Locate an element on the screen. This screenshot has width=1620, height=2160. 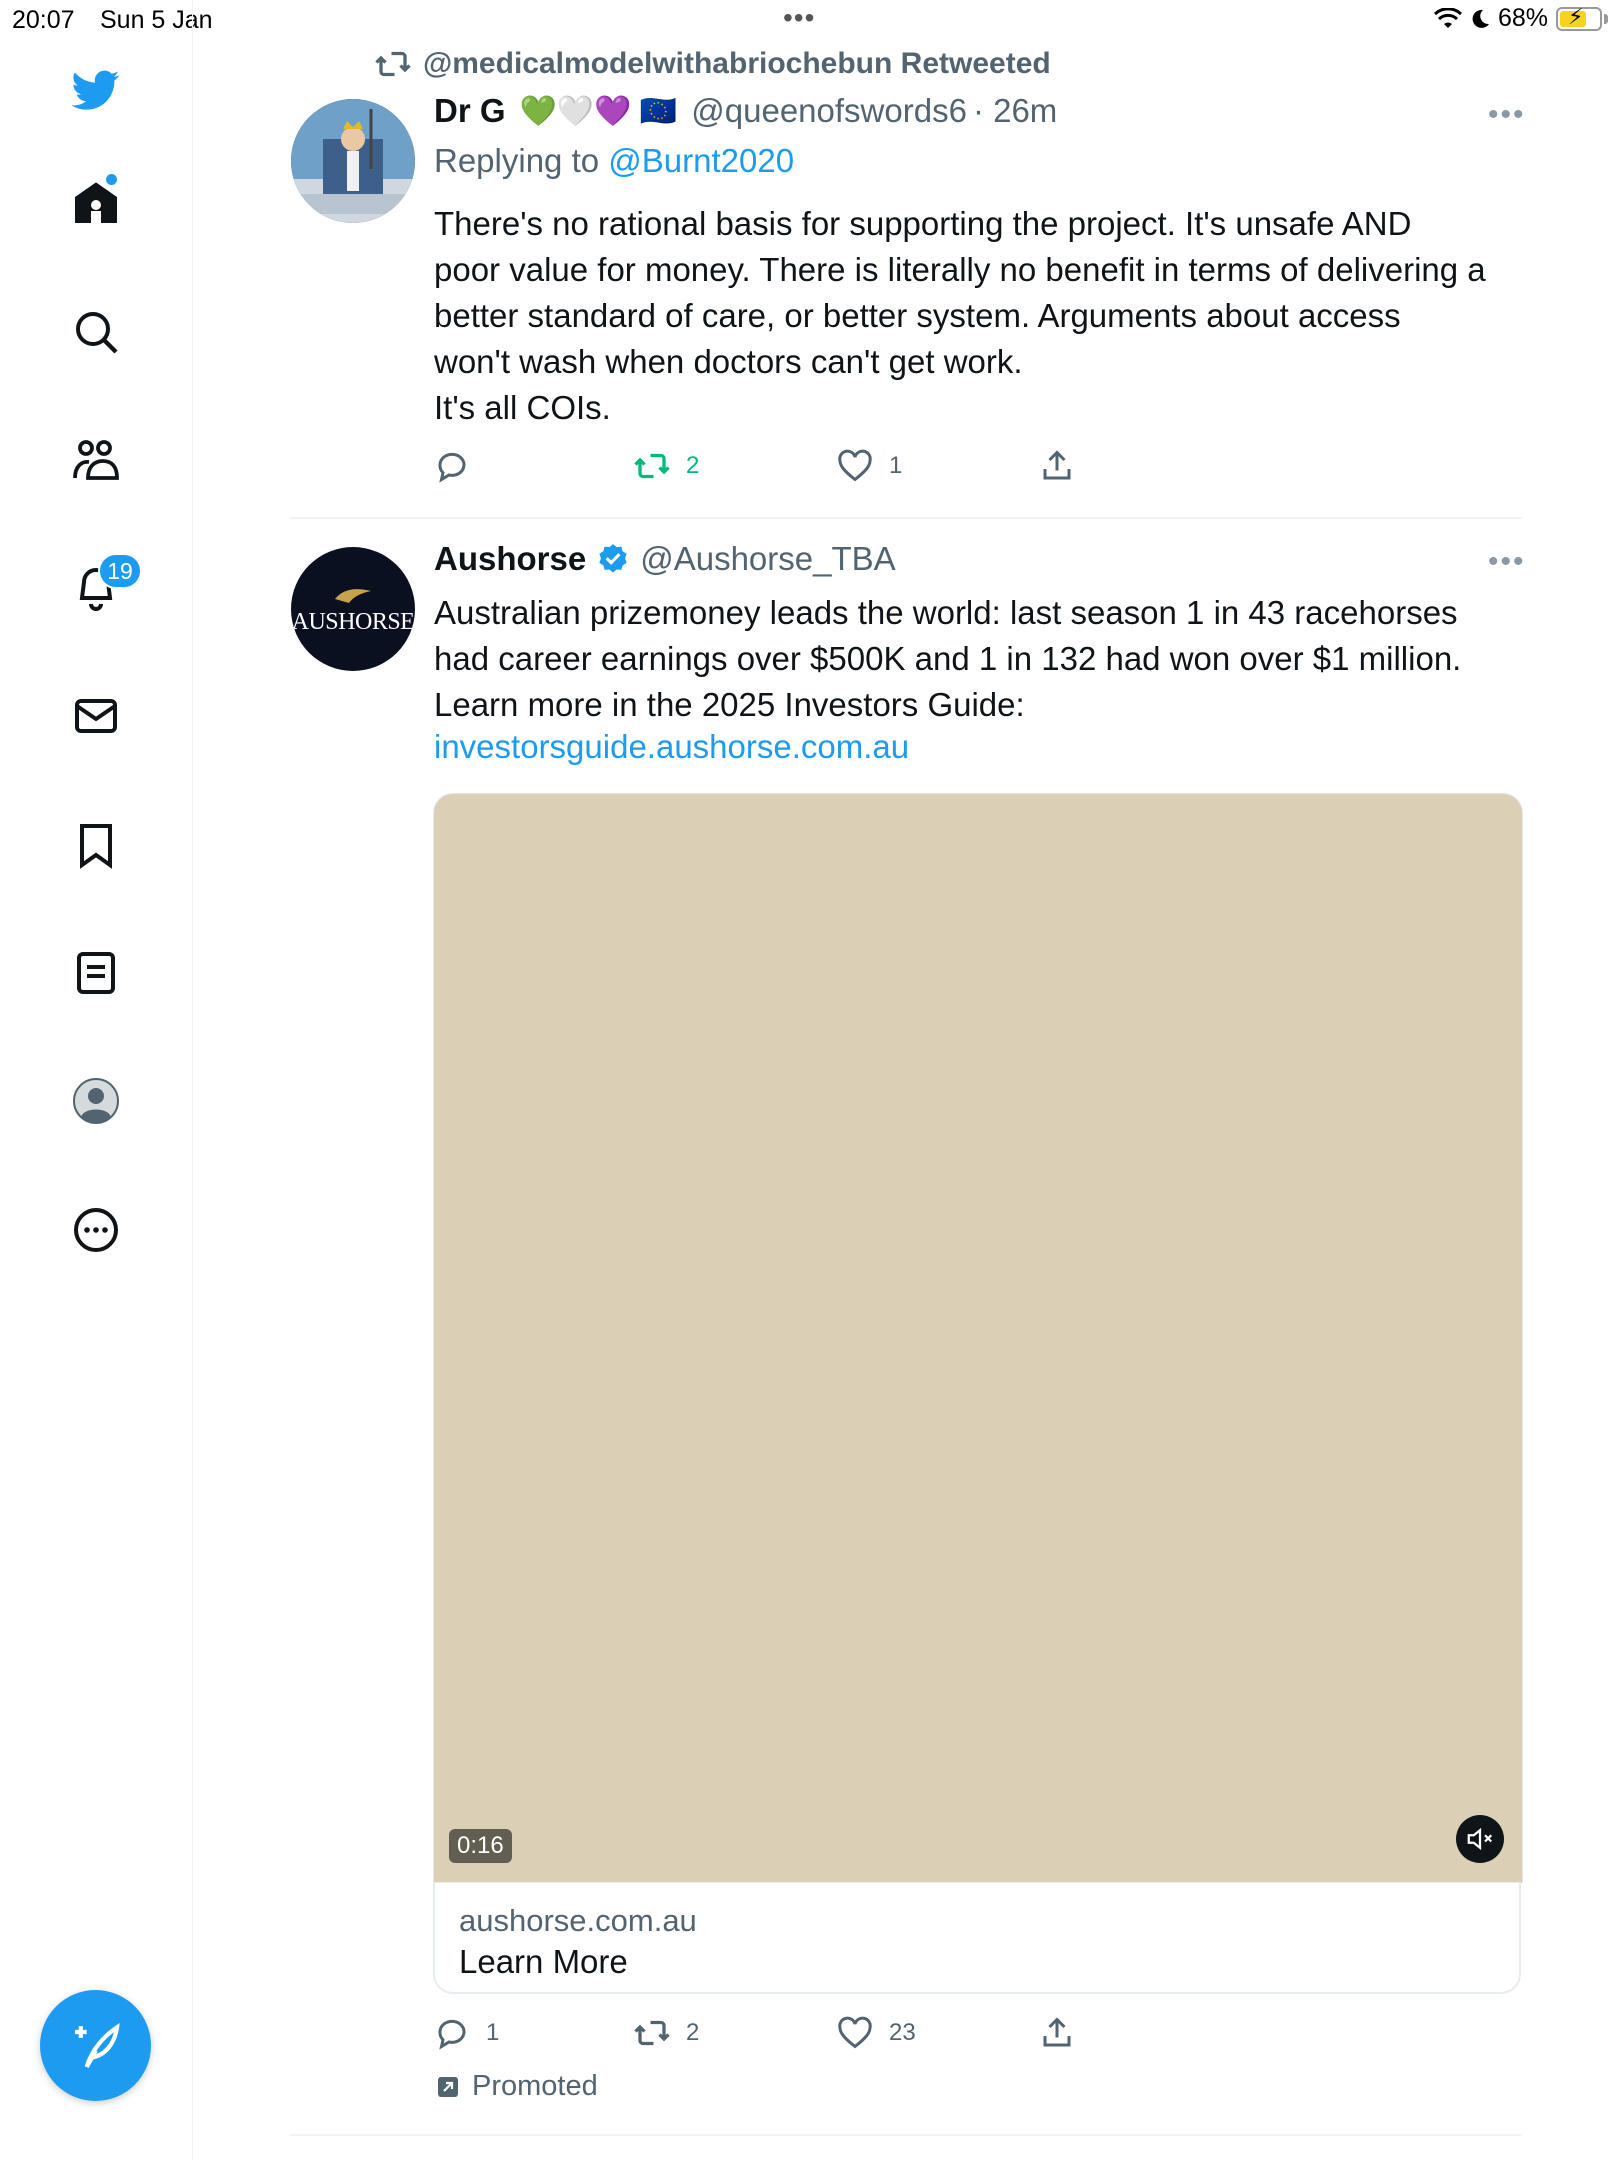
mute-toggle-button is located at coordinates (1480, 1839).